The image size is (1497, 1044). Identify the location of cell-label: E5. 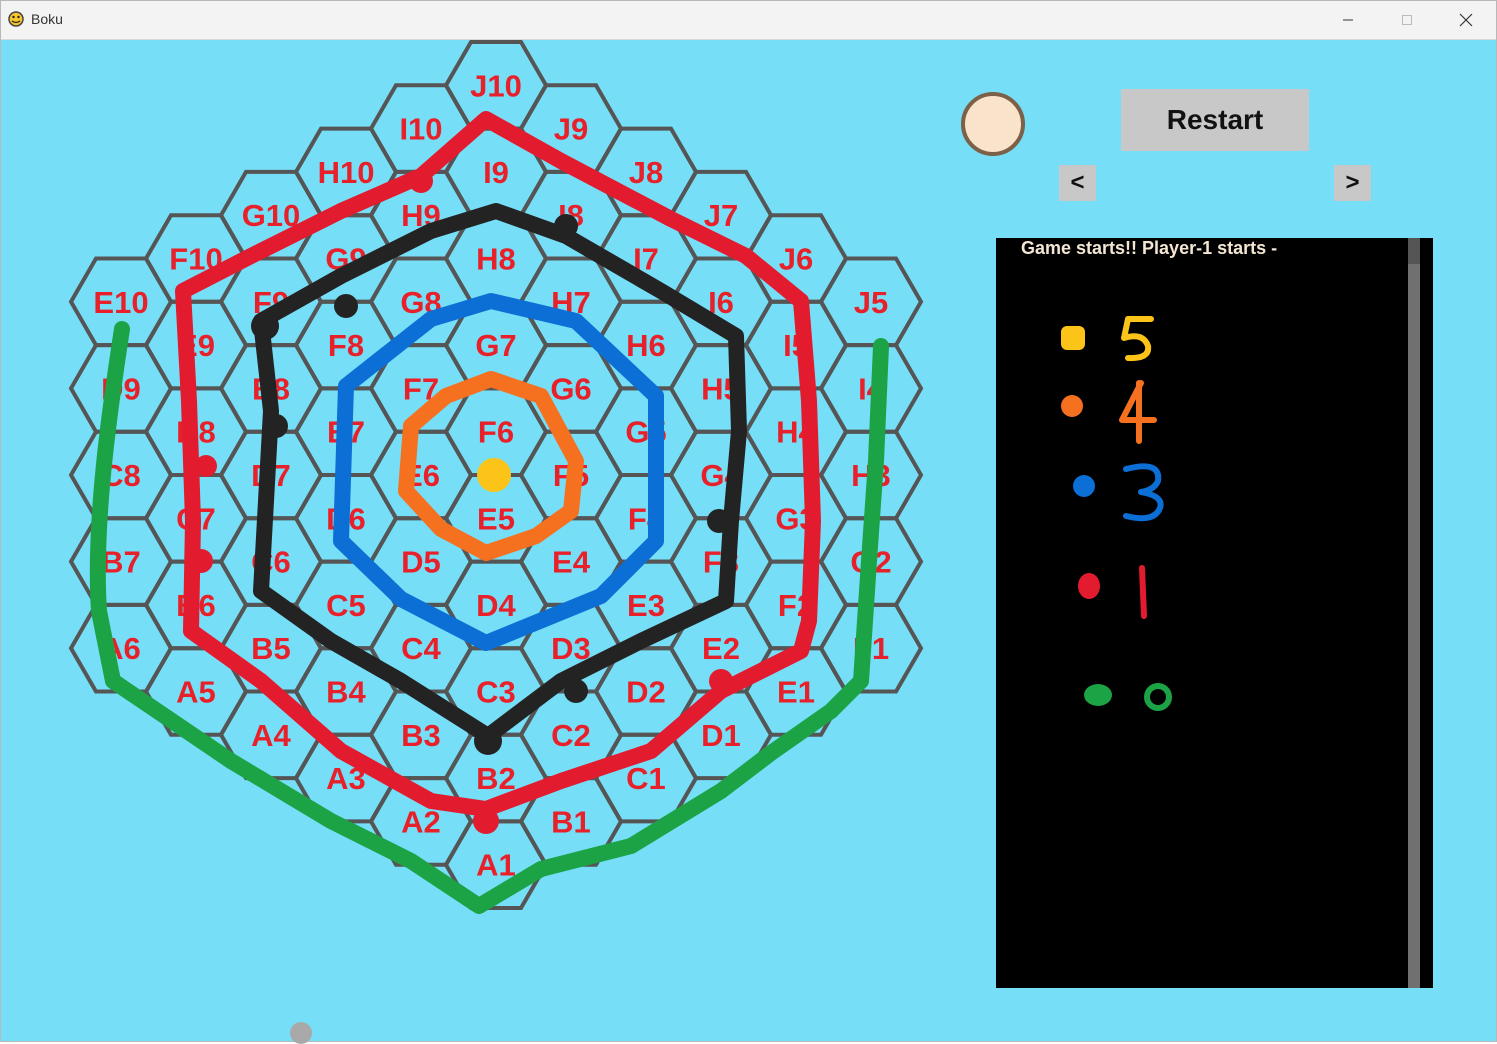
(496, 518).